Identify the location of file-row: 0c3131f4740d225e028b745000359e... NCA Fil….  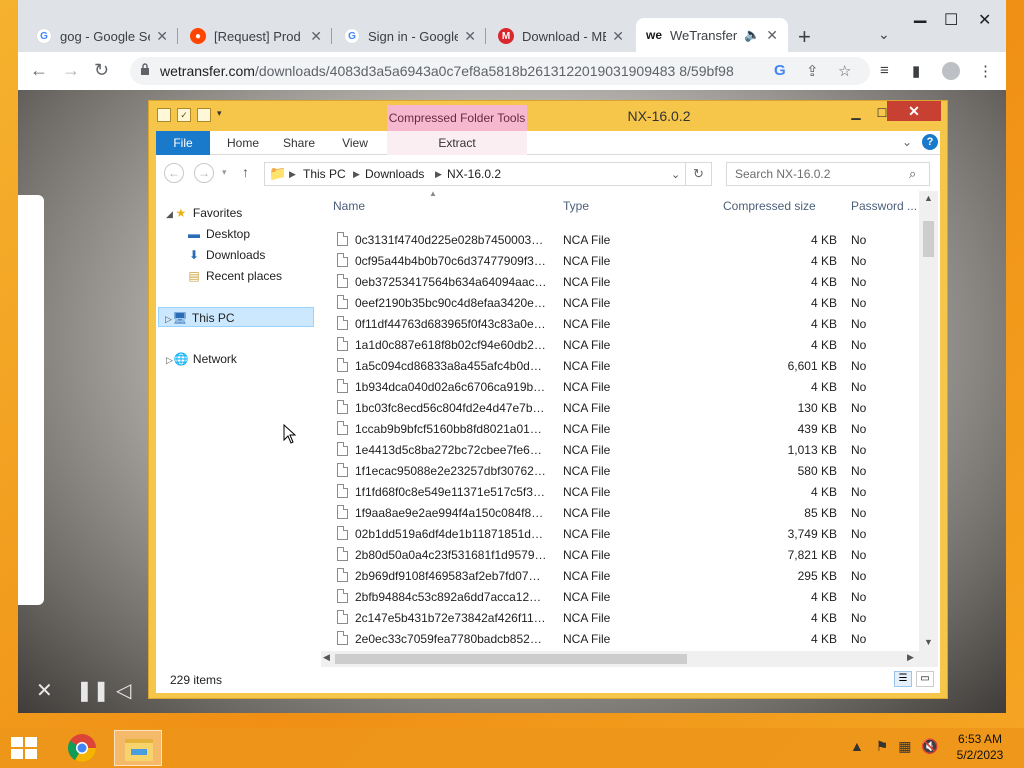
(621, 239).